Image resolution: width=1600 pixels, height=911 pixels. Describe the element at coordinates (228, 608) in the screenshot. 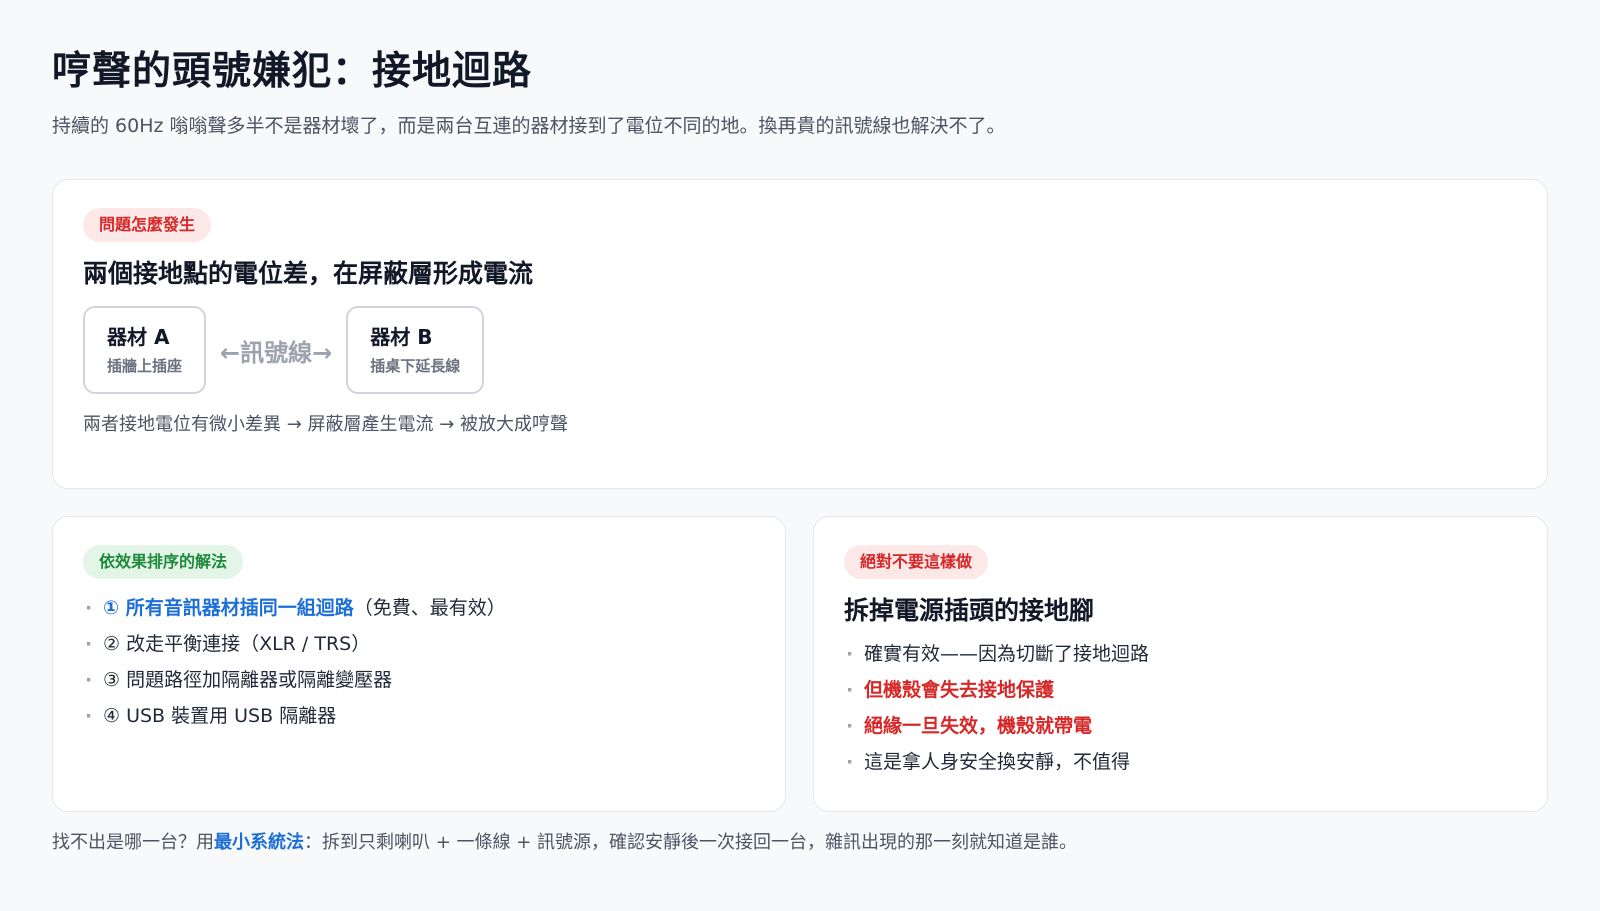

I see `solution-highlight: ① 所有音訊器材插同一組迴路` at that location.